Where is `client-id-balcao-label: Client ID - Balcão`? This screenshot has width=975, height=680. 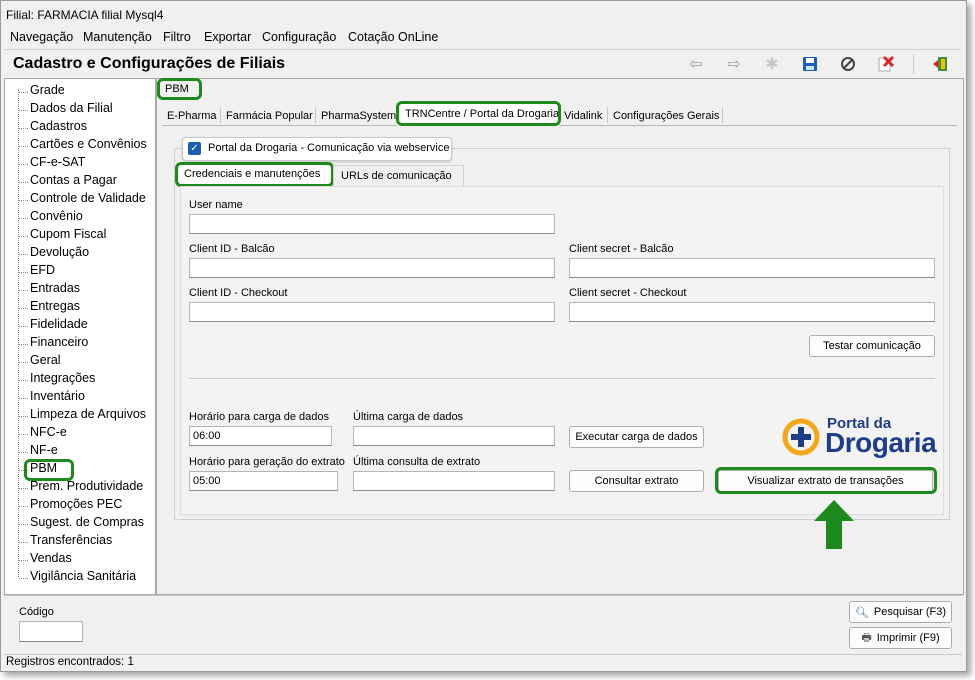 client-id-balcao-label: Client ID - Balcão is located at coordinates (232, 249).